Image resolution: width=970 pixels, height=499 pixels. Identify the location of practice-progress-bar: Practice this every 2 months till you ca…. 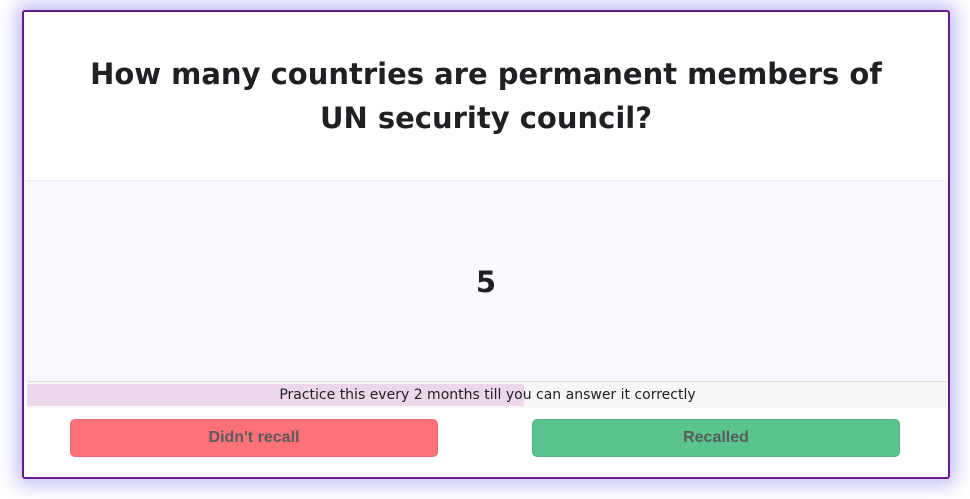
(487, 394).